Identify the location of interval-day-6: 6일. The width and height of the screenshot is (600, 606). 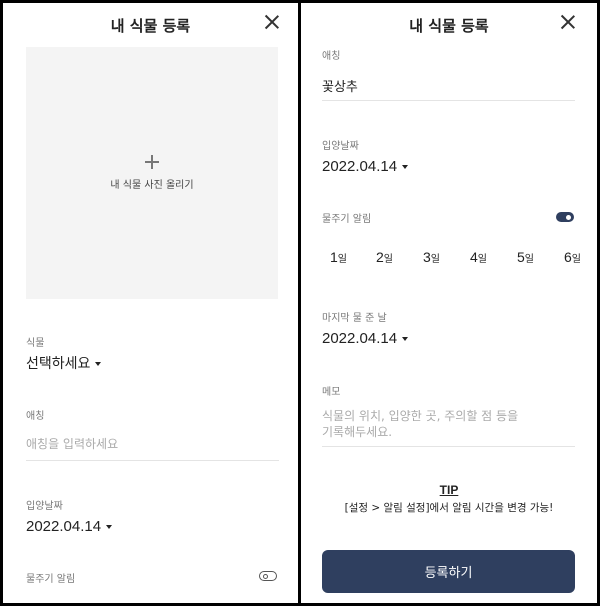
(572, 257).